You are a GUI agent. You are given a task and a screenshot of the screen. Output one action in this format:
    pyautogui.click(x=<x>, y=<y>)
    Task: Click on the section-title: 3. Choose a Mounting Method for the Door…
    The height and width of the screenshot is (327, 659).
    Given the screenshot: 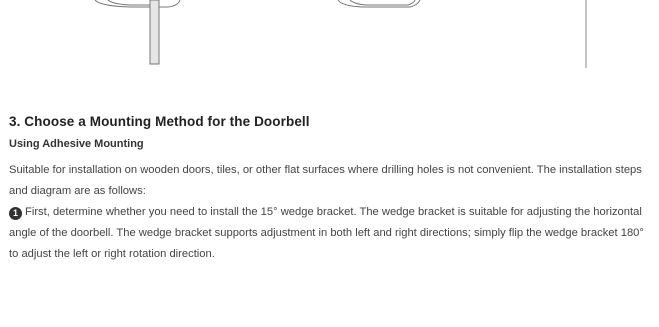 What is the action you would take?
    pyautogui.click(x=159, y=121)
    